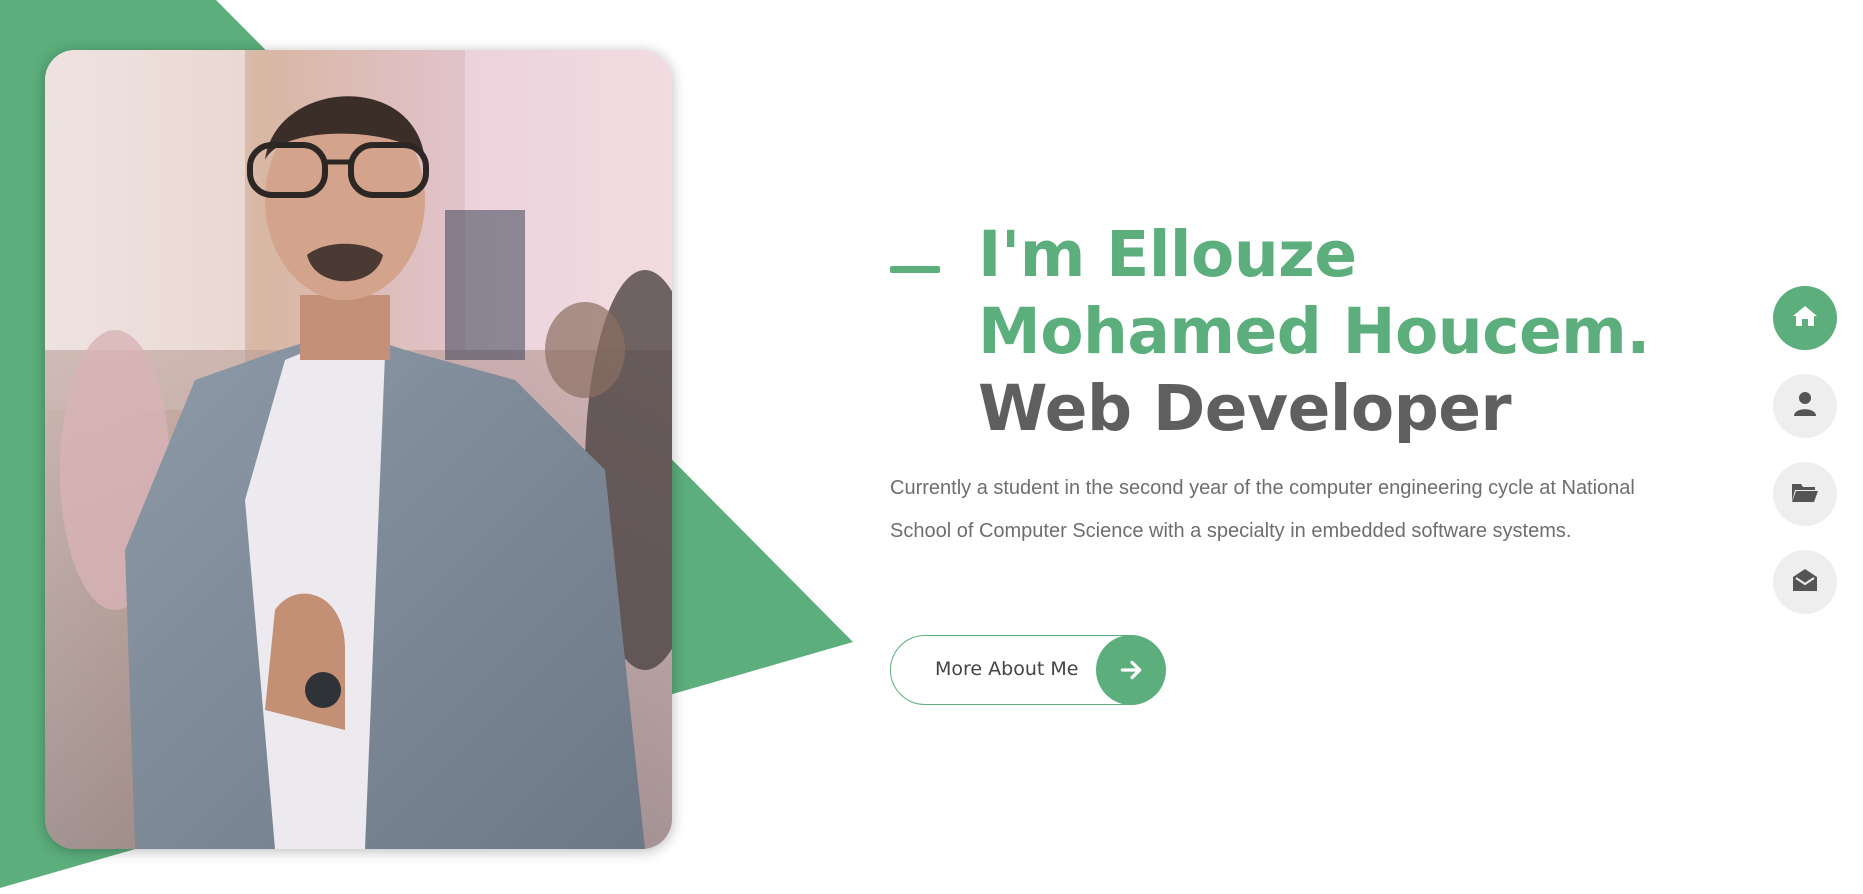 This screenshot has height=894, width=1863. Describe the element at coordinates (1167, 254) in the screenshot. I see `title-line-name-first: I'm Ellouze` at that location.